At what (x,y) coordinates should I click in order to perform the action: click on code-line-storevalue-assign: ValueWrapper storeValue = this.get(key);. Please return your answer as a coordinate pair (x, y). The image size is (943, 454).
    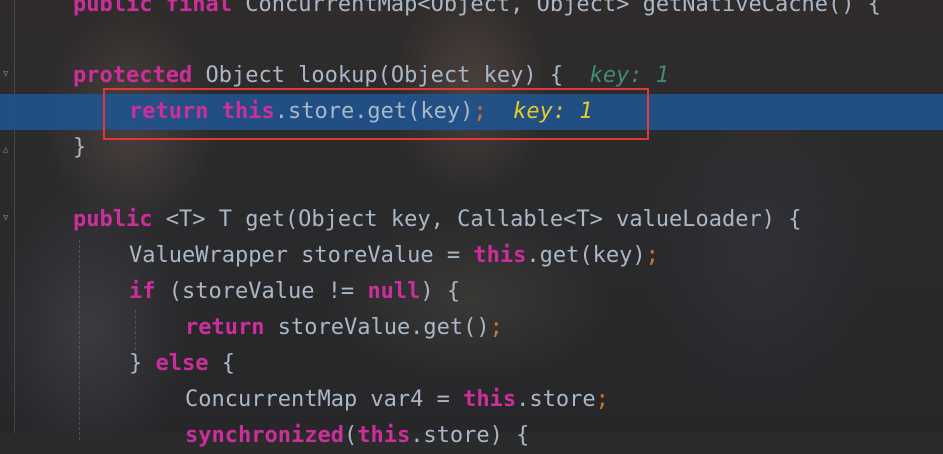
    Looking at the image, I should click on (471, 256).